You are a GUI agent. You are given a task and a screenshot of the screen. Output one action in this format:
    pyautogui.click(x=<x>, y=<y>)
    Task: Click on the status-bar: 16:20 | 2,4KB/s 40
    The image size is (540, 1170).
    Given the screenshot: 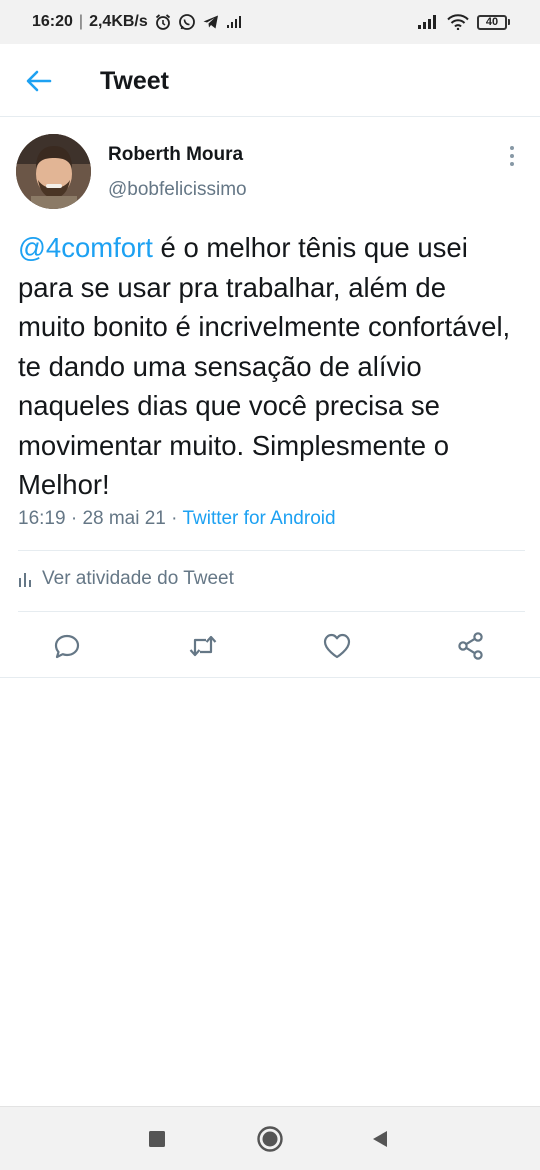 What is the action you would take?
    pyautogui.click(x=270, y=22)
    